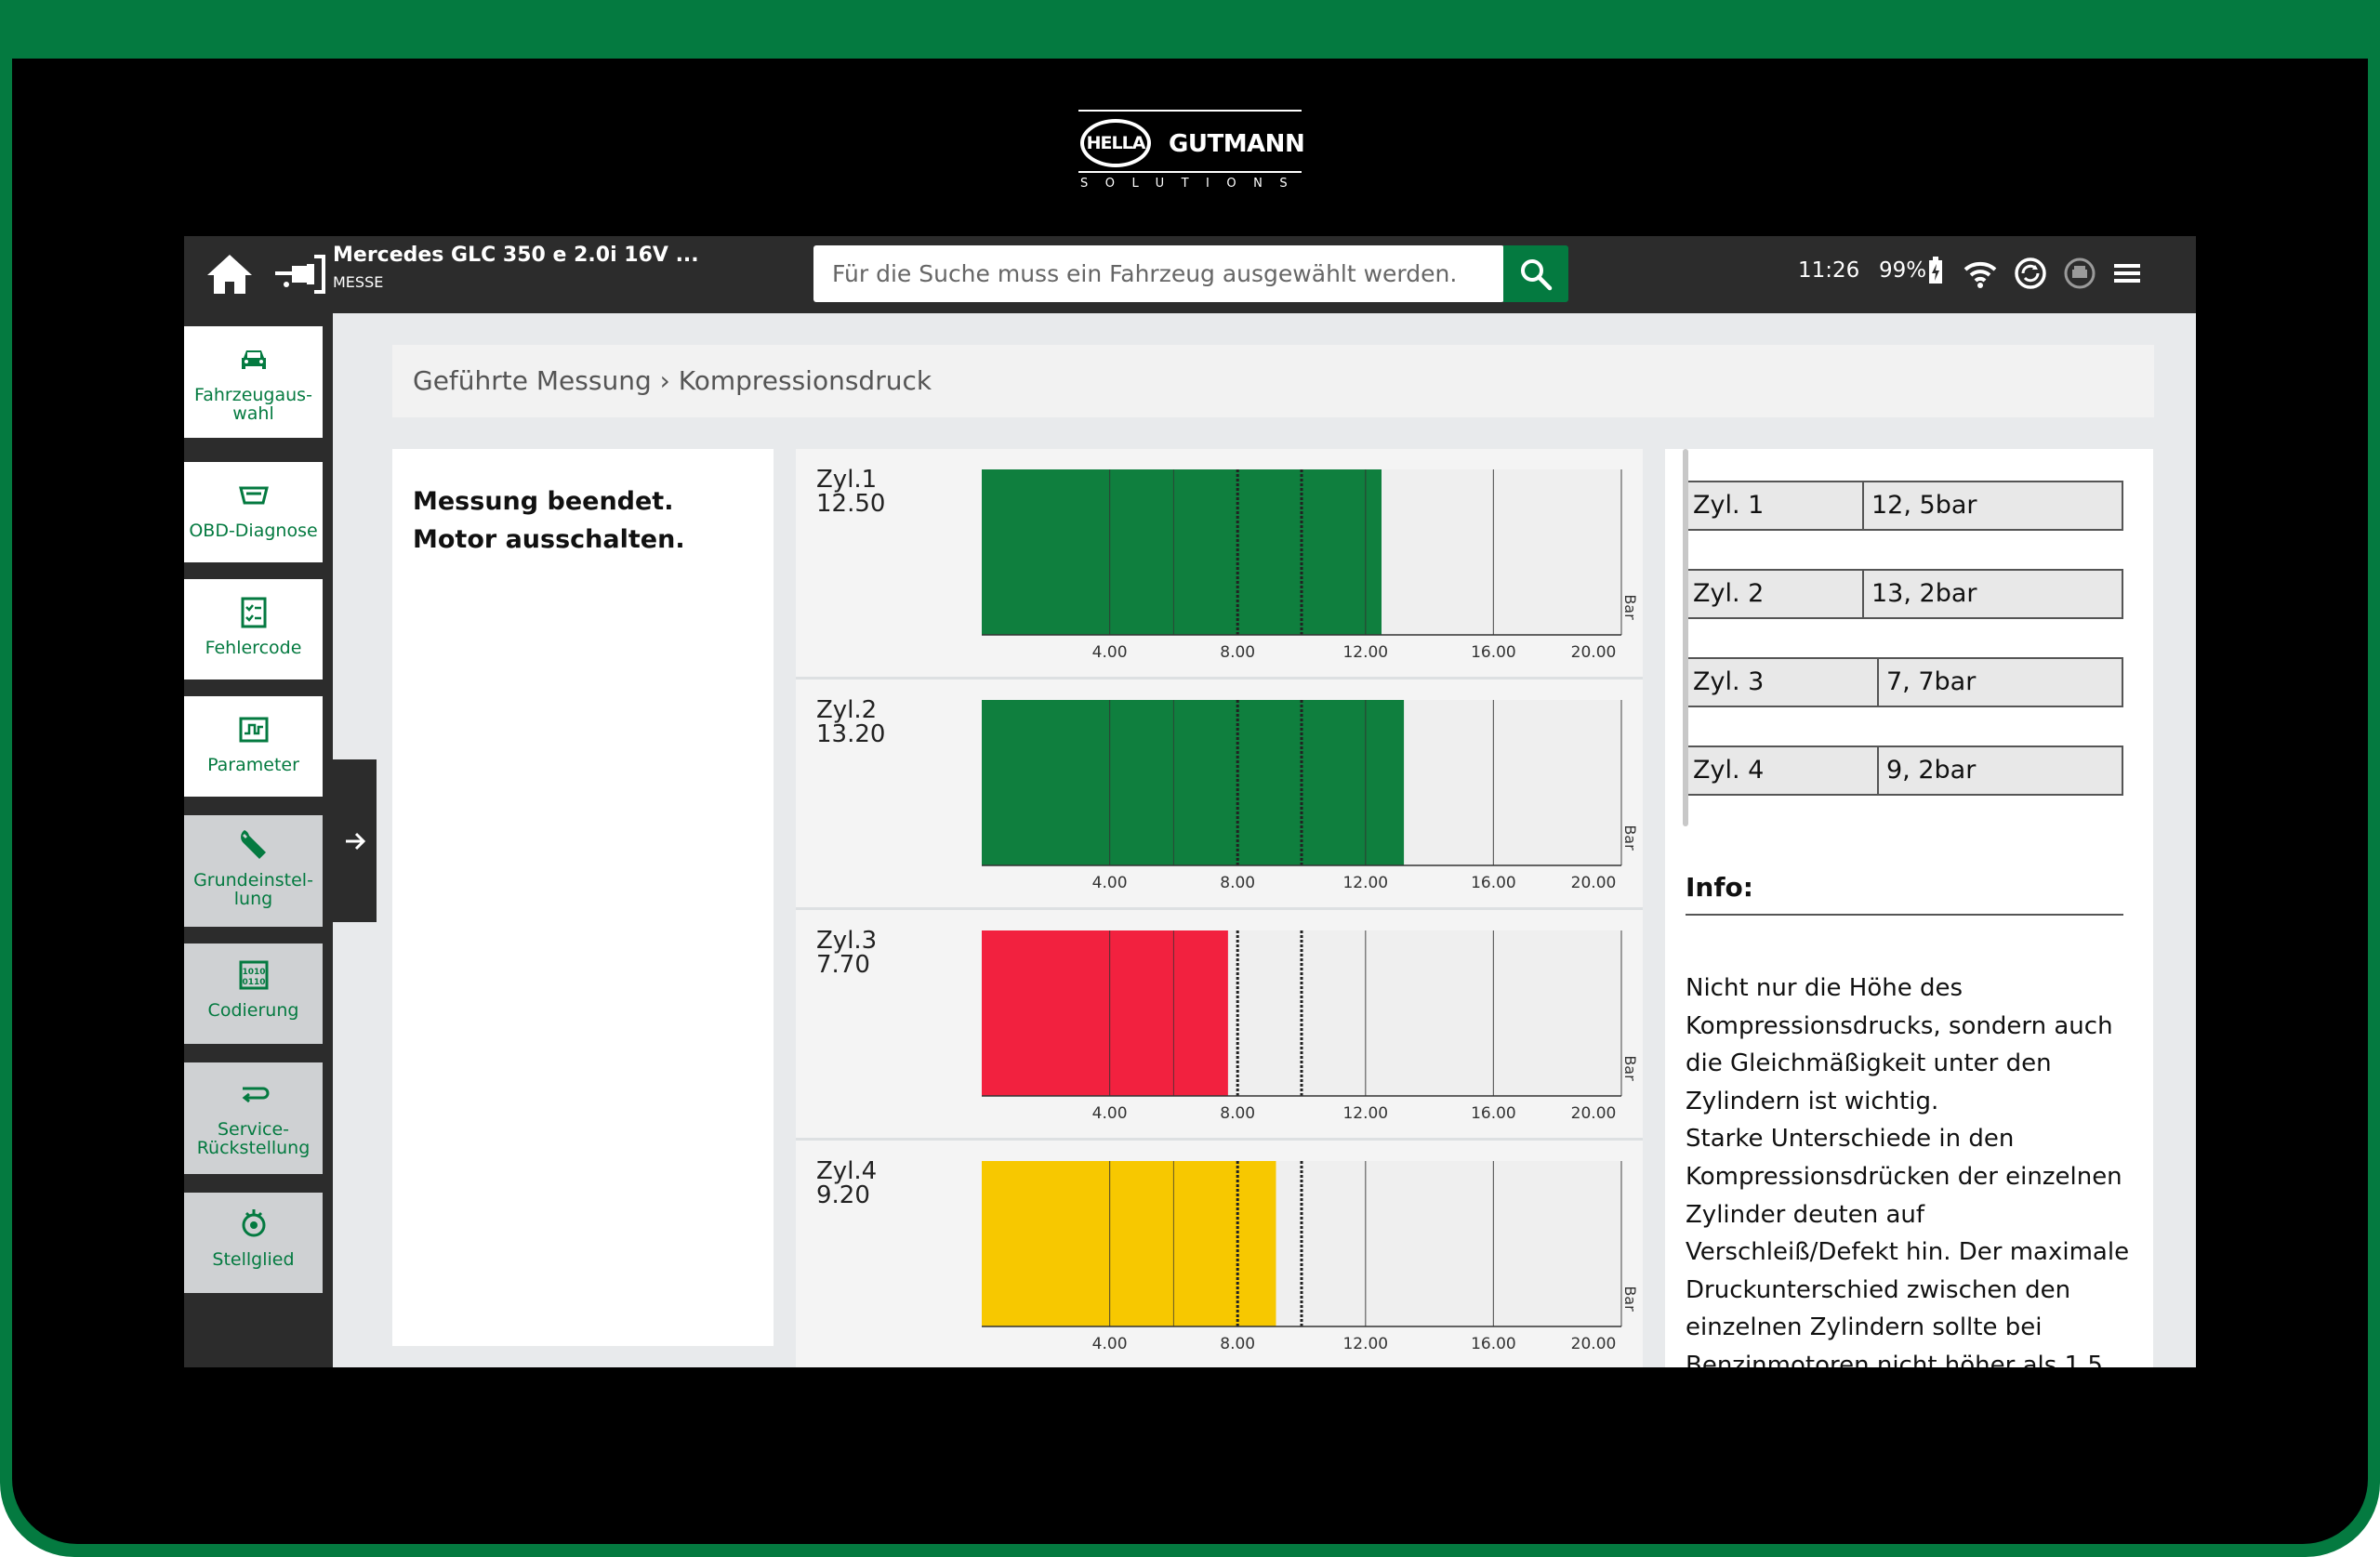  I want to click on actuator-icon, so click(253, 1223).